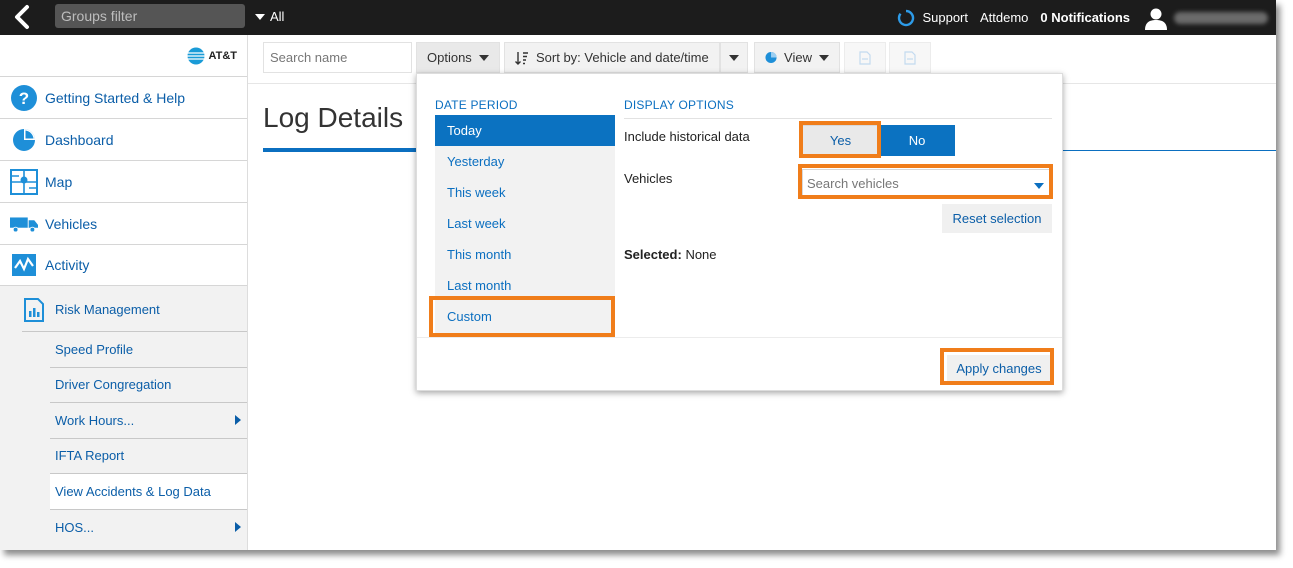 The width and height of the screenshot is (1293, 568). What do you see at coordinates (997, 218) in the screenshot?
I see `reset-selection-button: Reset selection` at bounding box center [997, 218].